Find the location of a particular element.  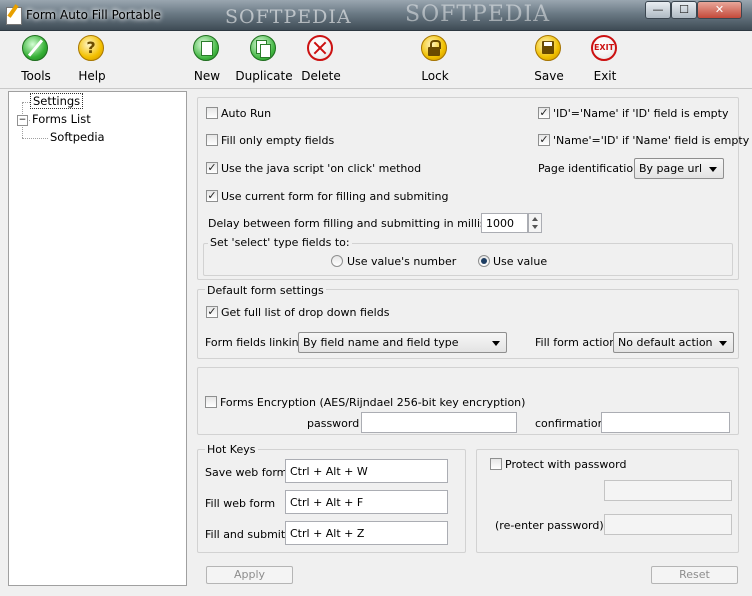

fill-action-label: Fill form action is located at coordinates (576, 342).